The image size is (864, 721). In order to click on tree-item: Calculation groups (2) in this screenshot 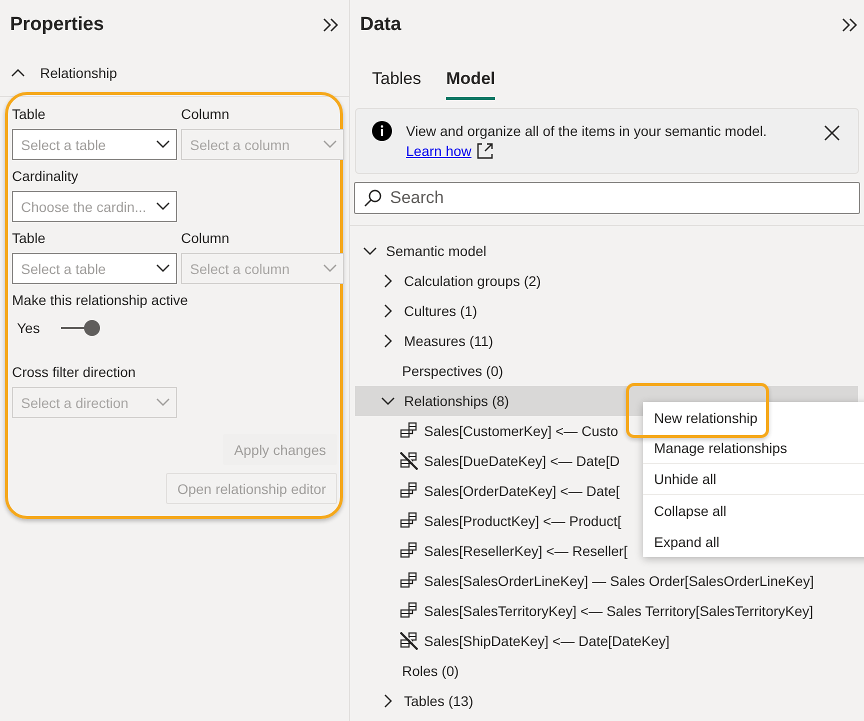, I will do `click(606, 281)`.